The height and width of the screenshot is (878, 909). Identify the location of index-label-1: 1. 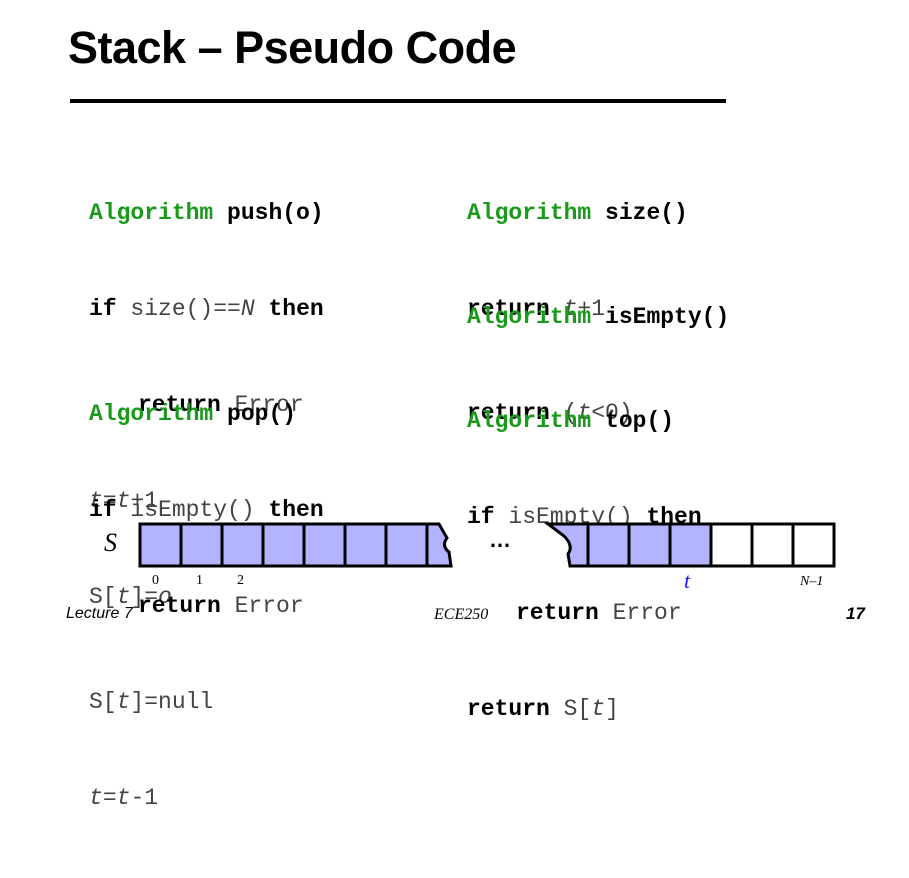
(199, 580).